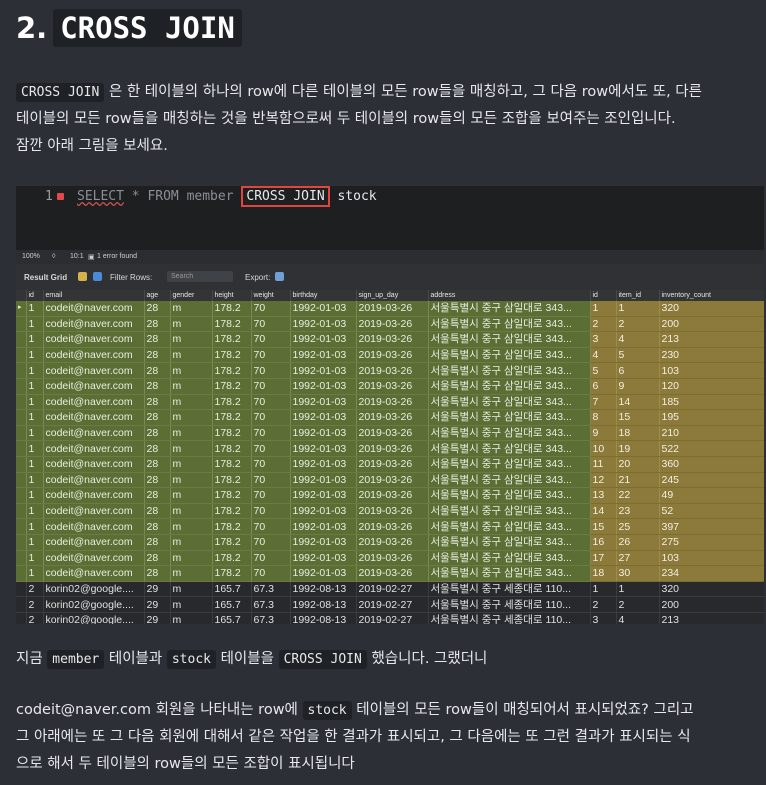  What do you see at coordinates (271, 604) in the screenshot?
I see `cell-weight: 67.3` at bounding box center [271, 604].